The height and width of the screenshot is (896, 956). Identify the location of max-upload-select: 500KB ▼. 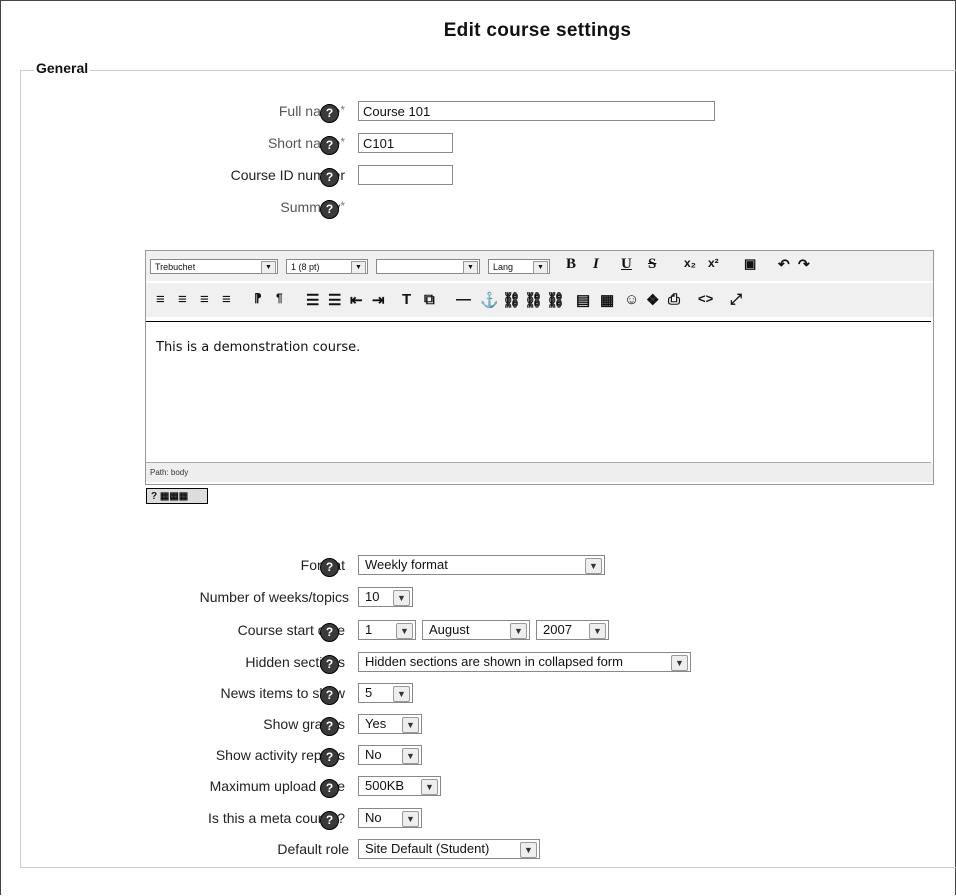
(399, 786).